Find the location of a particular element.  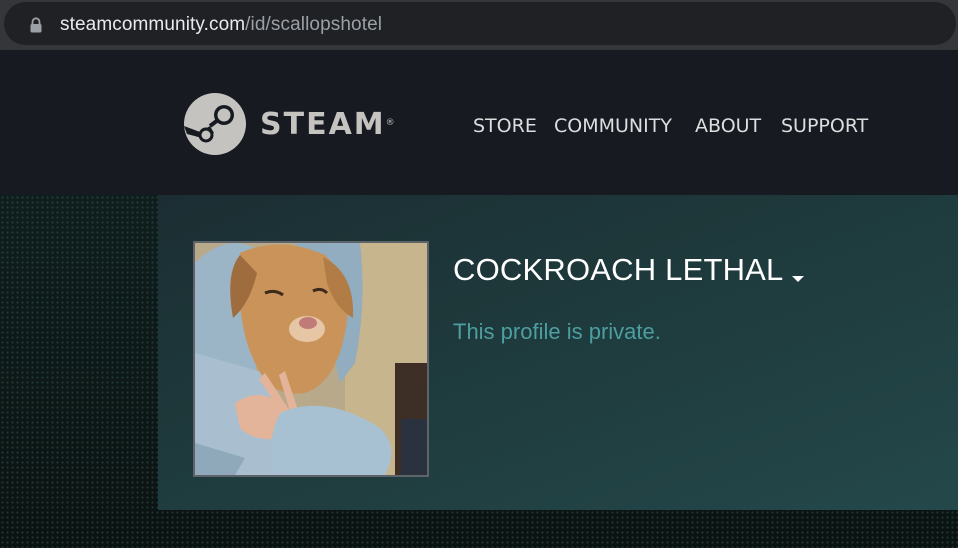

lock-icon is located at coordinates (36, 25).